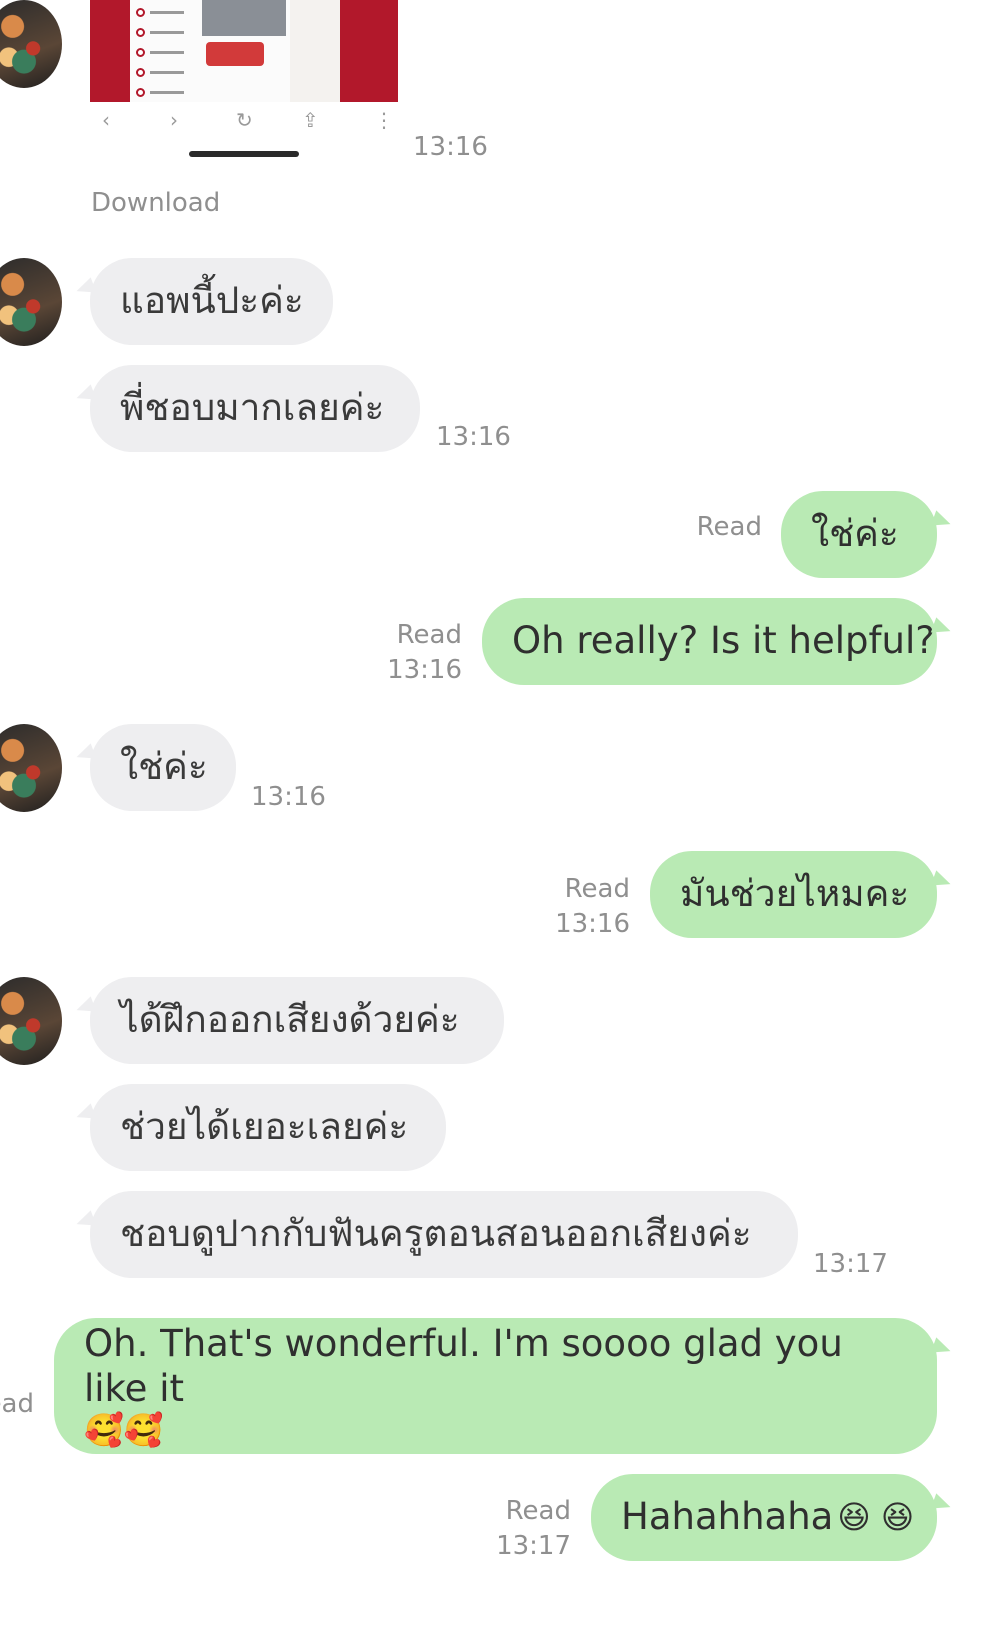 This screenshot has width=997, height=1641. I want to click on back-arrow-icon: ‹, so click(106, 120).